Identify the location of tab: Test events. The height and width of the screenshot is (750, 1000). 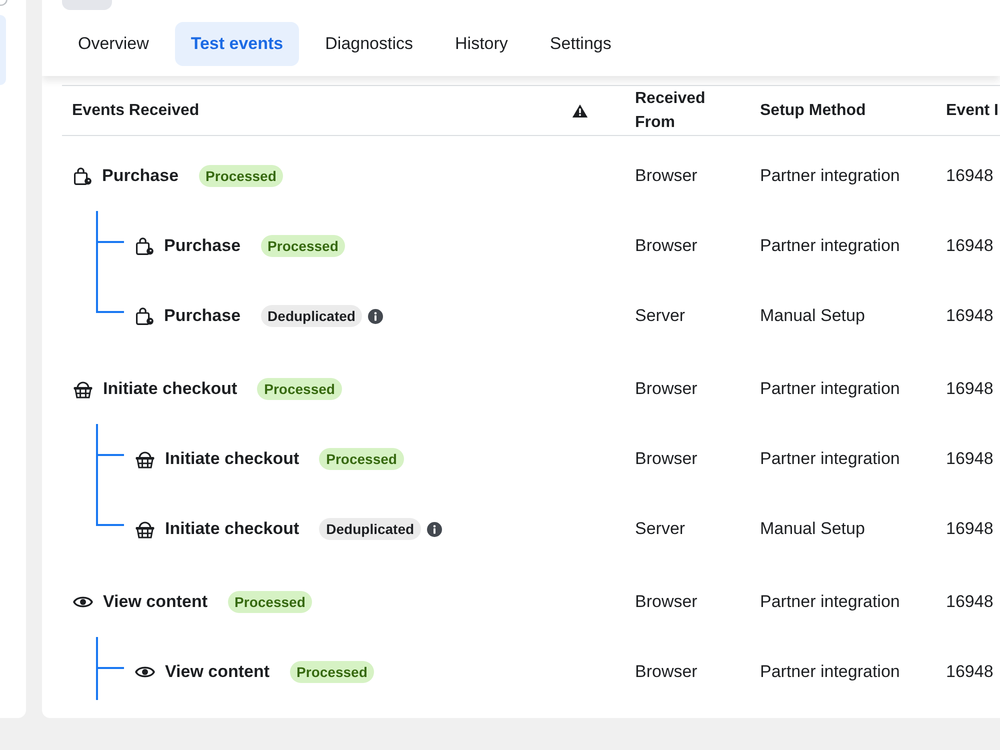
(237, 44).